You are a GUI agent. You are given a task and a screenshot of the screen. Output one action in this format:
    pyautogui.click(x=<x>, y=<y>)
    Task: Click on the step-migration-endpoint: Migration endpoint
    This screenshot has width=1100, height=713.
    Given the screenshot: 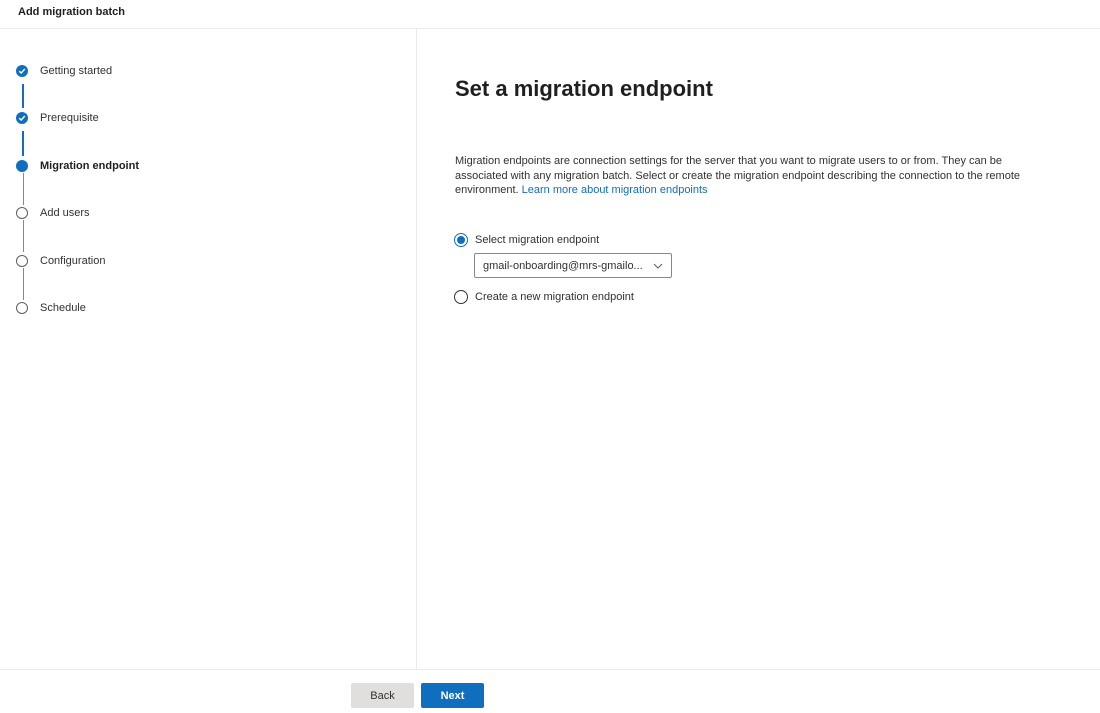 What is the action you would take?
    pyautogui.click(x=77, y=166)
    